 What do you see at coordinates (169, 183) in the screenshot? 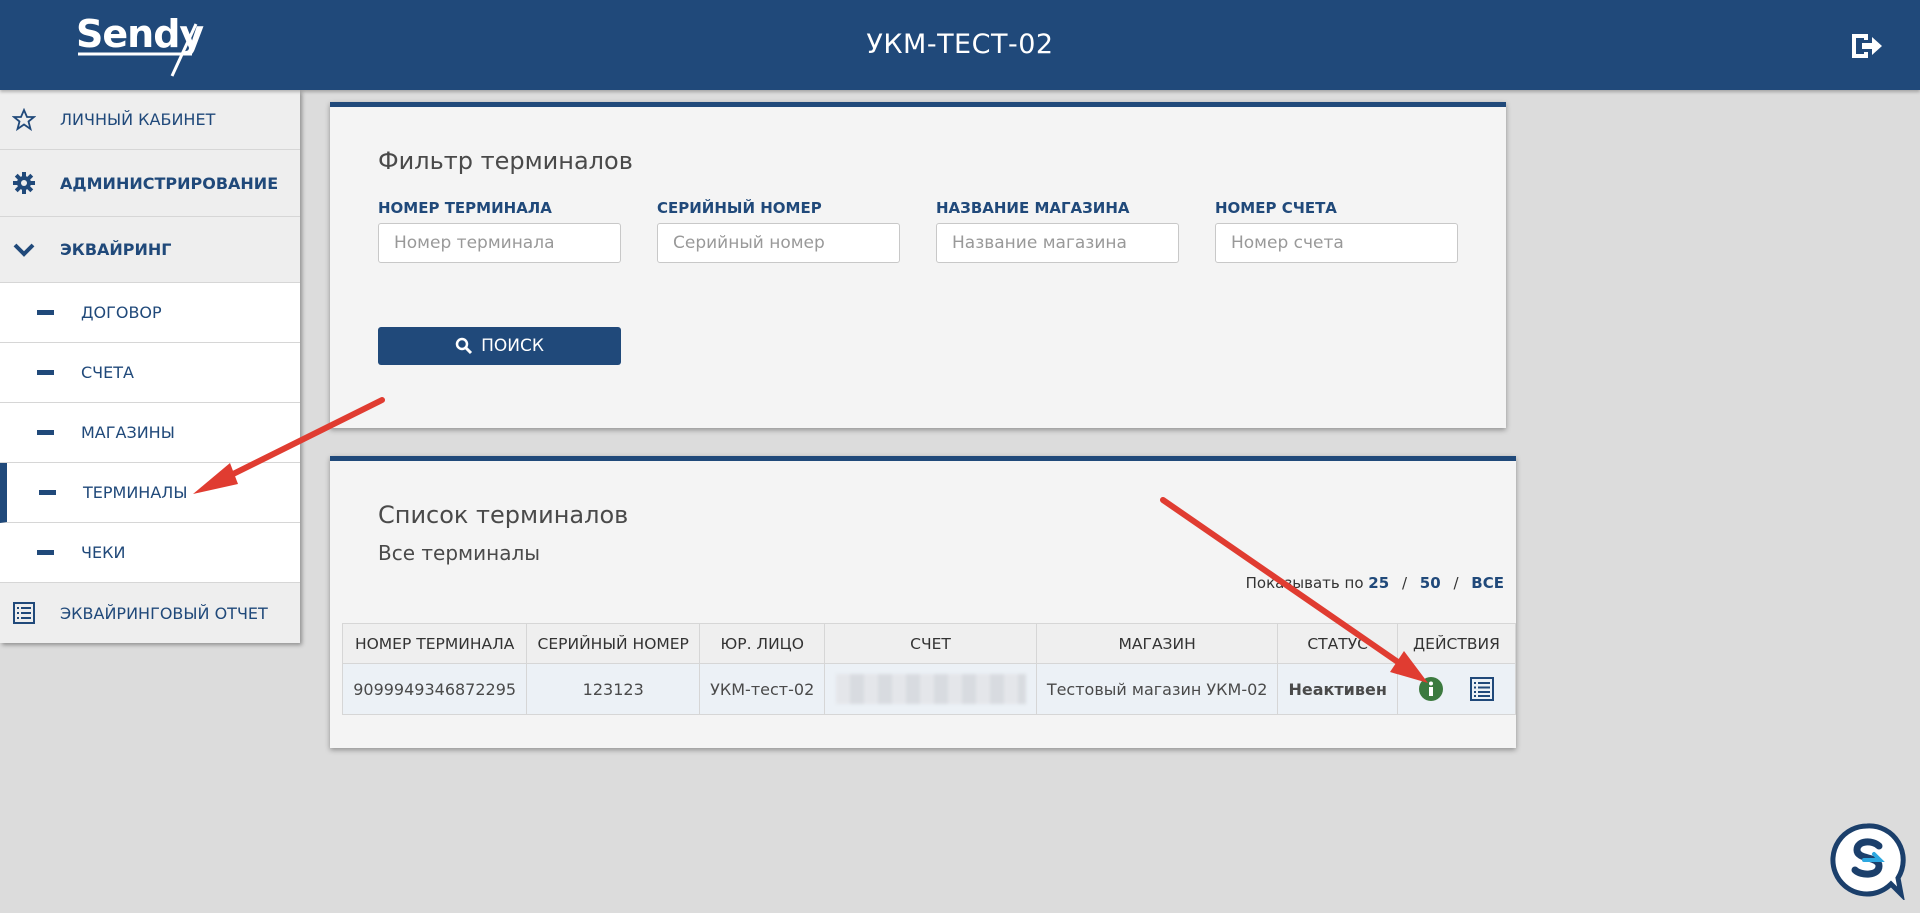
I see `sidebar-item-label: Администрирование` at bounding box center [169, 183].